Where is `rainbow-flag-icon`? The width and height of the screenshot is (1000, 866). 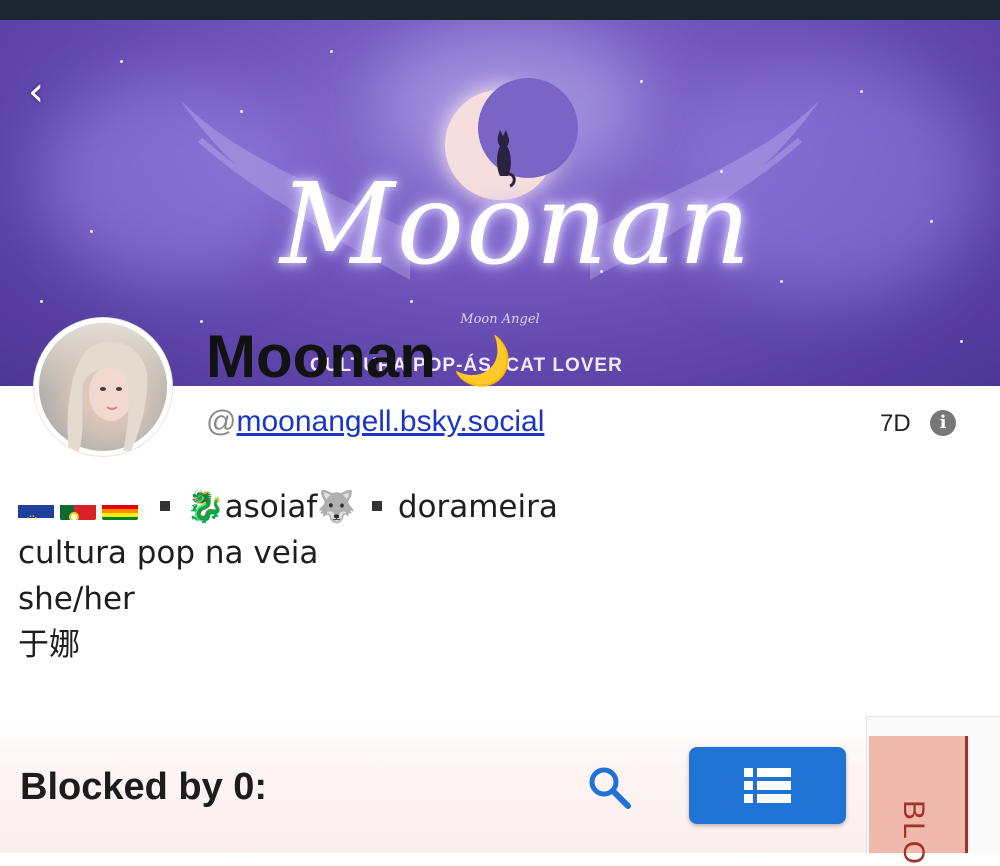
rainbow-flag-icon is located at coordinates (120, 508).